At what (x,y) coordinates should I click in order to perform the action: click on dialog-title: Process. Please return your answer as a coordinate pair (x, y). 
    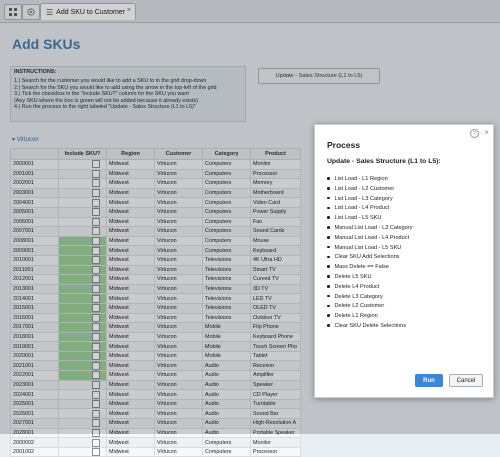
    Looking at the image, I should click on (344, 145).